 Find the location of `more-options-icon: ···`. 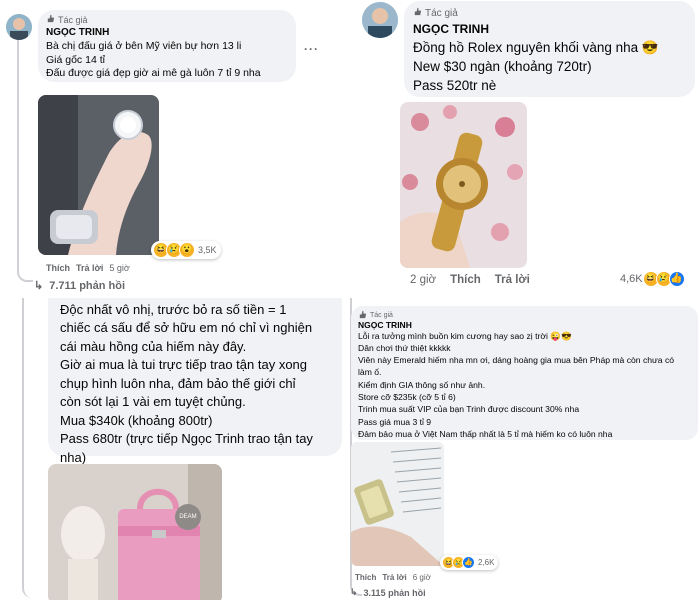

more-options-icon: ··· is located at coordinates (311, 49).